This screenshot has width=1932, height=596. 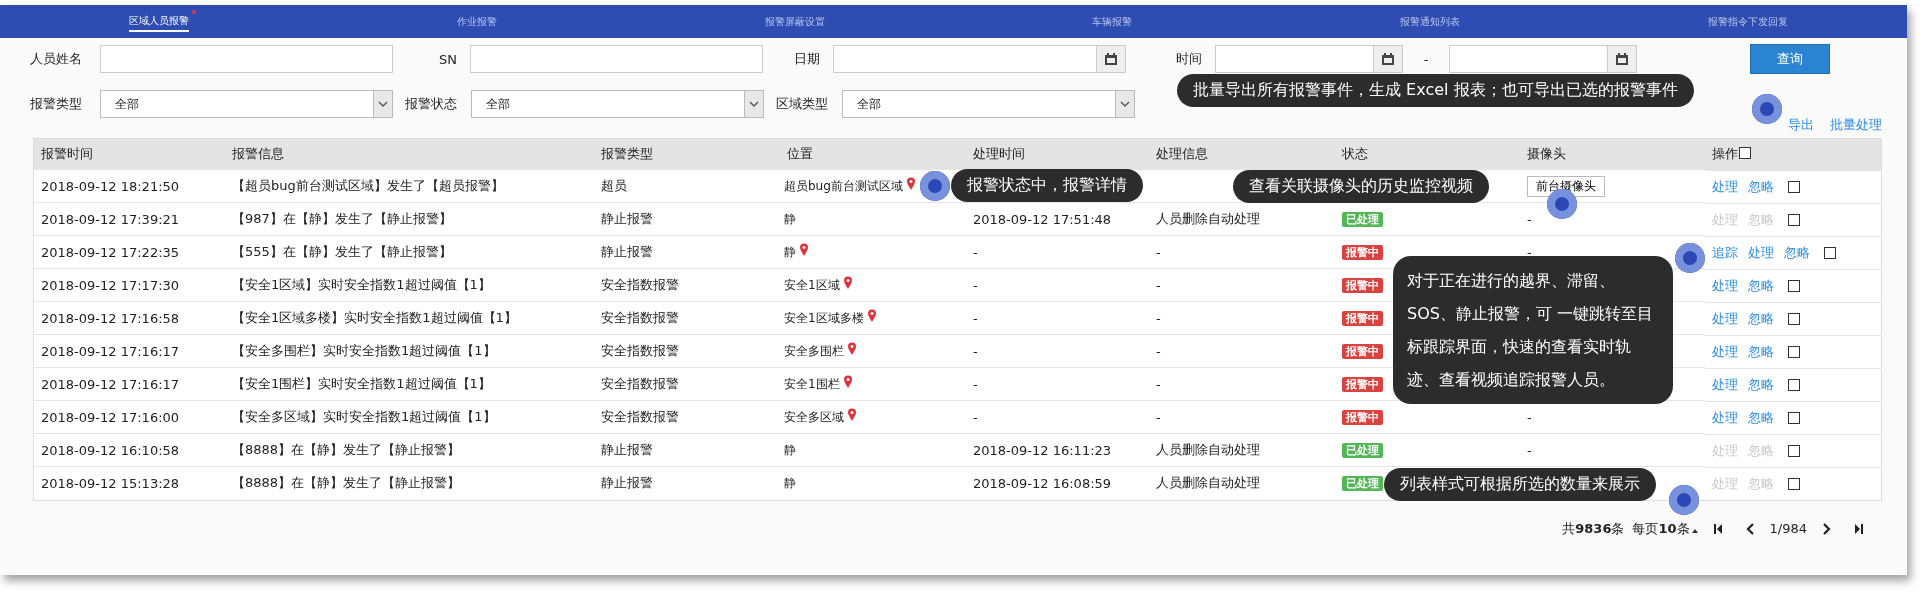 What do you see at coordinates (1827, 528) in the screenshot?
I see `next-page-icon` at bounding box center [1827, 528].